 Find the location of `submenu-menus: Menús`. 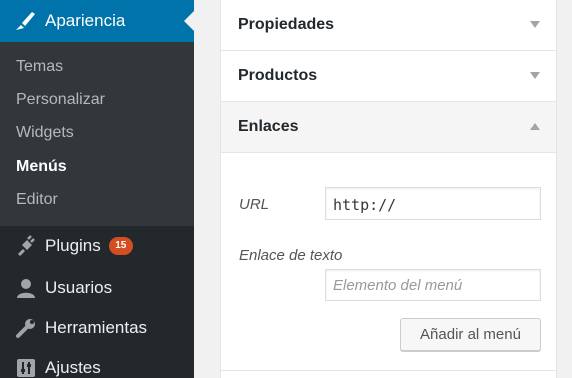

submenu-menus: Menús is located at coordinates (41, 167).